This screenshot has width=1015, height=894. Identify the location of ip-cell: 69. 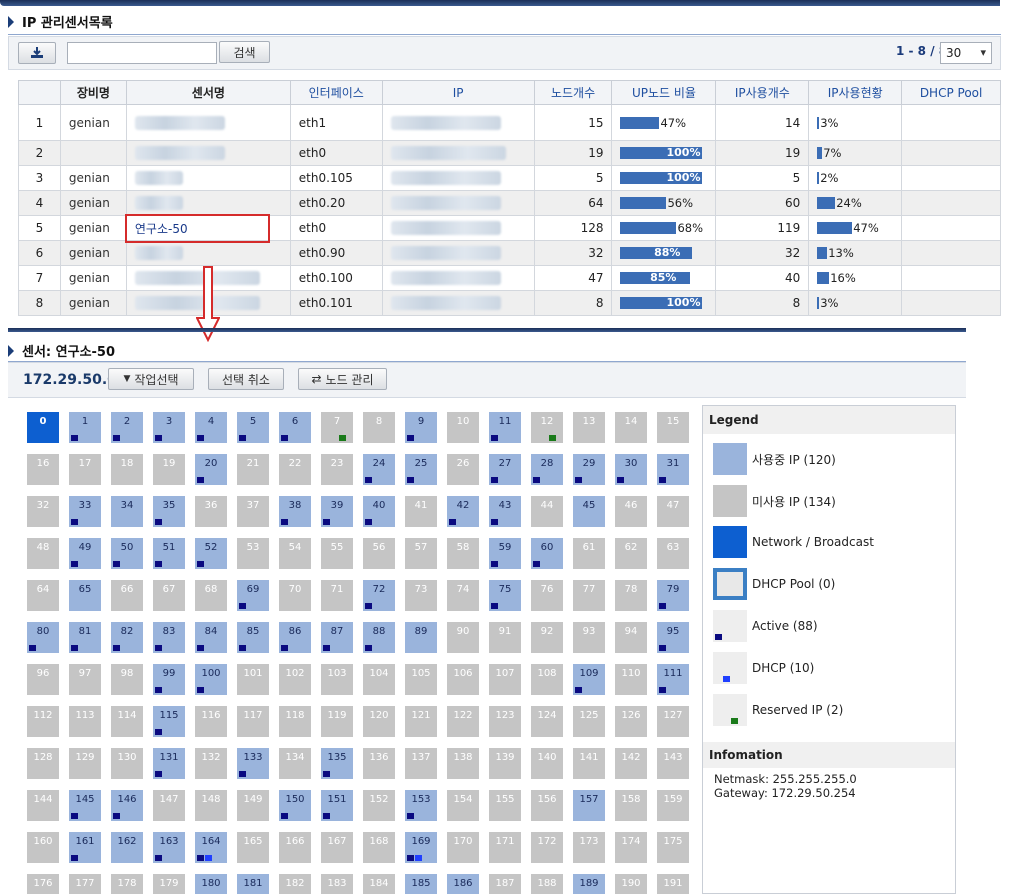
(253, 595).